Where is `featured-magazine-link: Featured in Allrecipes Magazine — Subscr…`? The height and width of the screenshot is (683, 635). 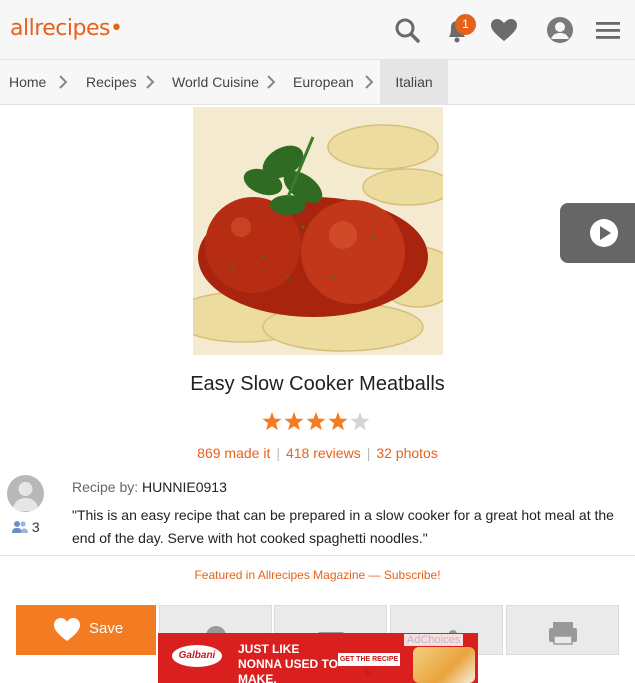
featured-magazine-link: Featured in Allrecipes Magazine — Subscr… is located at coordinates (317, 575).